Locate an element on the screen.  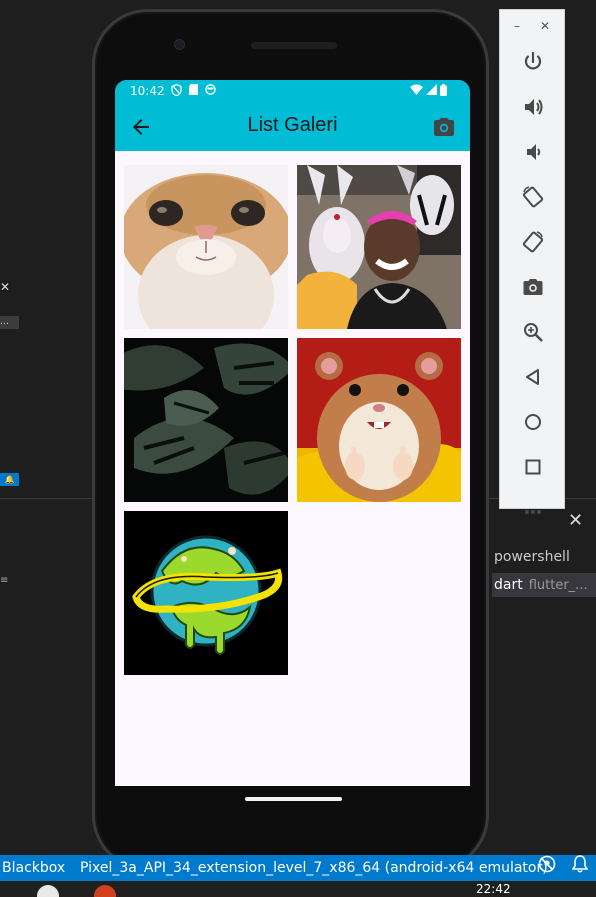
hamster-photo is located at coordinates (379, 420).